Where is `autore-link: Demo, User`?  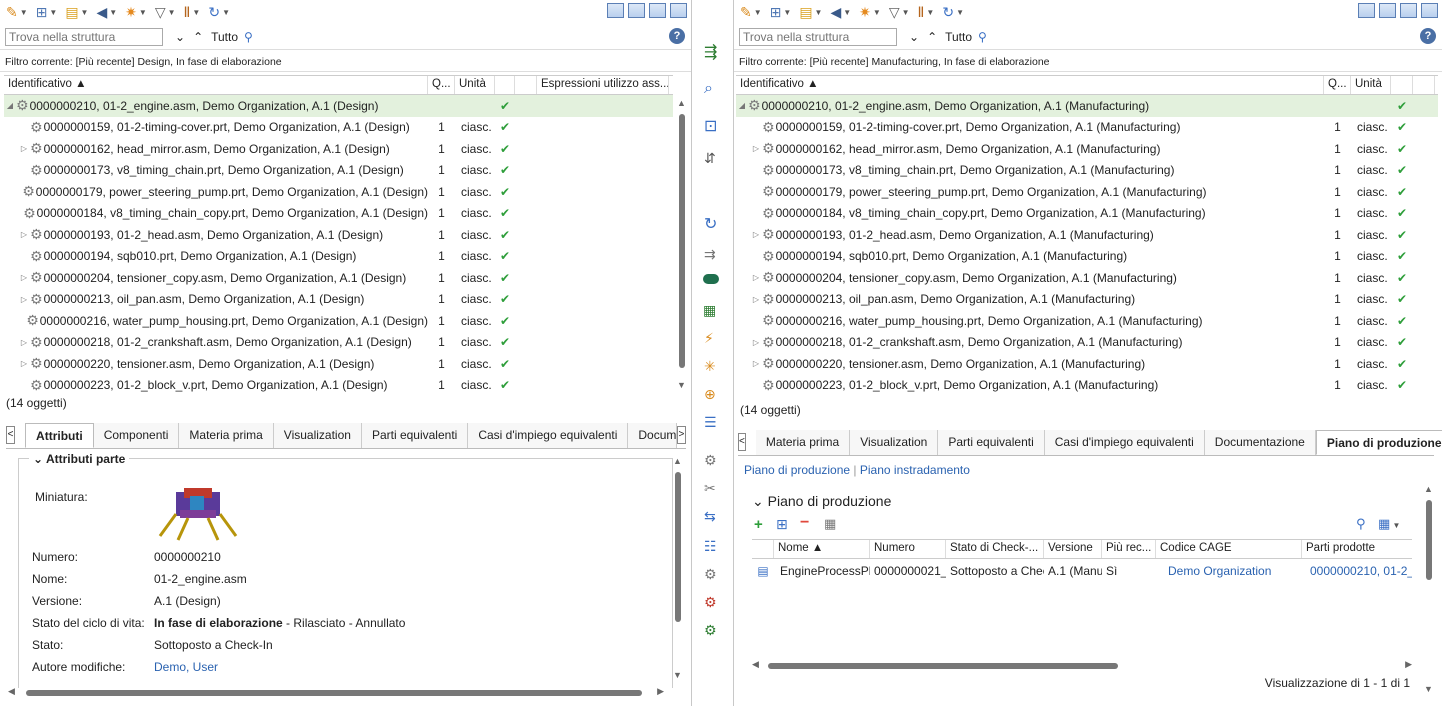 autore-link: Demo, User is located at coordinates (186, 667).